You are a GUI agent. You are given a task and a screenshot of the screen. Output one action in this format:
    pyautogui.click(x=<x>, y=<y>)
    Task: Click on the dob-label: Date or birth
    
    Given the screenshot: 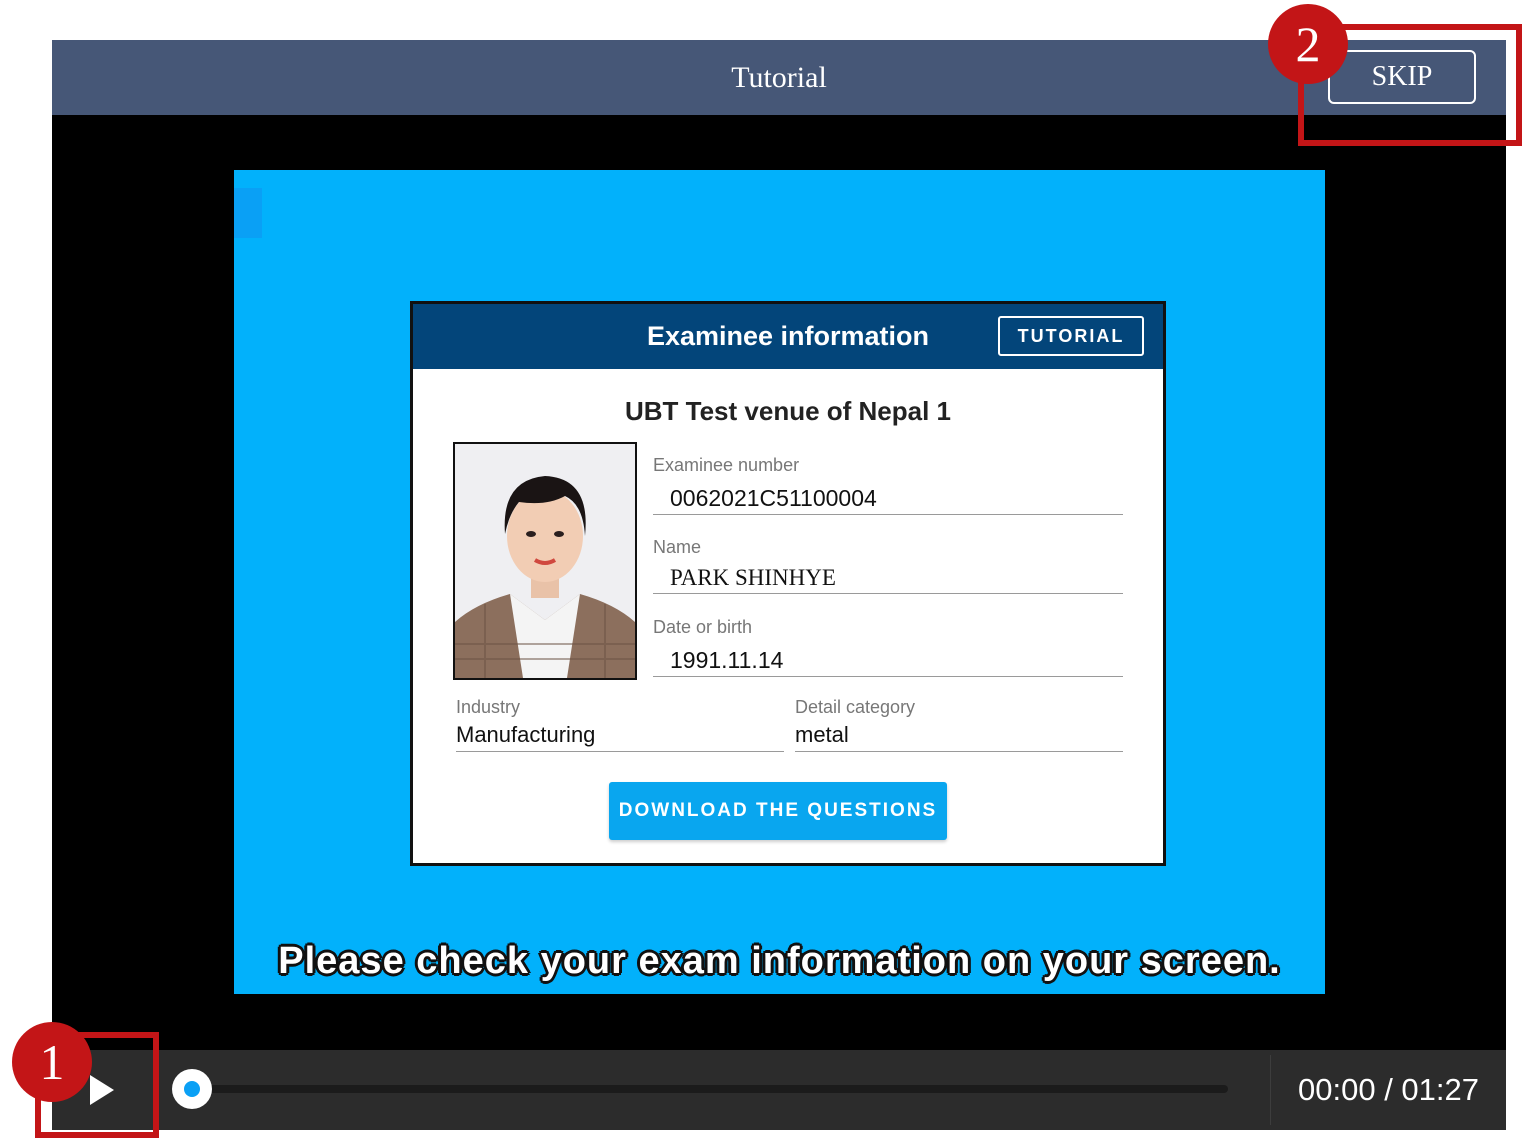 What is the action you would take?
    pyautogui.click(x=703, y=627)
    